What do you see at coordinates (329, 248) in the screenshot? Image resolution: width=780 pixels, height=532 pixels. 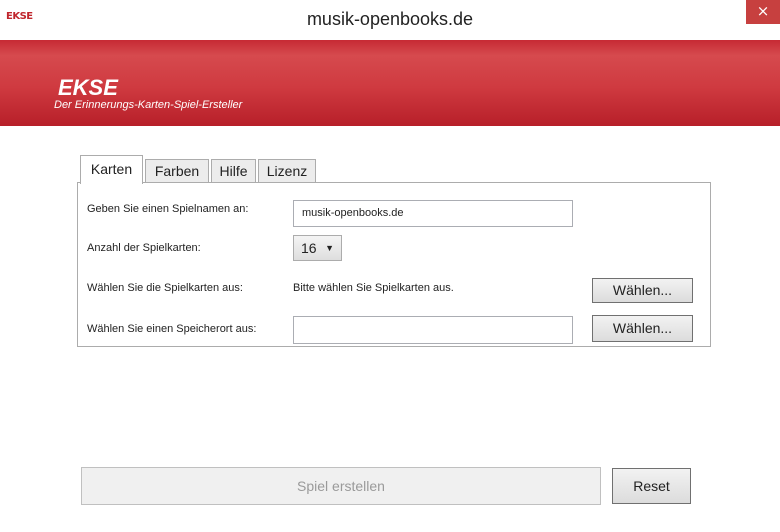 I see `chevron-down-icon: ▼` at bounding box center [329, 248].